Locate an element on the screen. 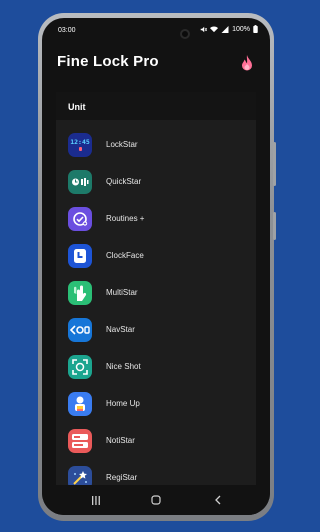 Image resolution: width=320 pixels, height=532 pixels. recents-button is located at coordinates (96, 500).